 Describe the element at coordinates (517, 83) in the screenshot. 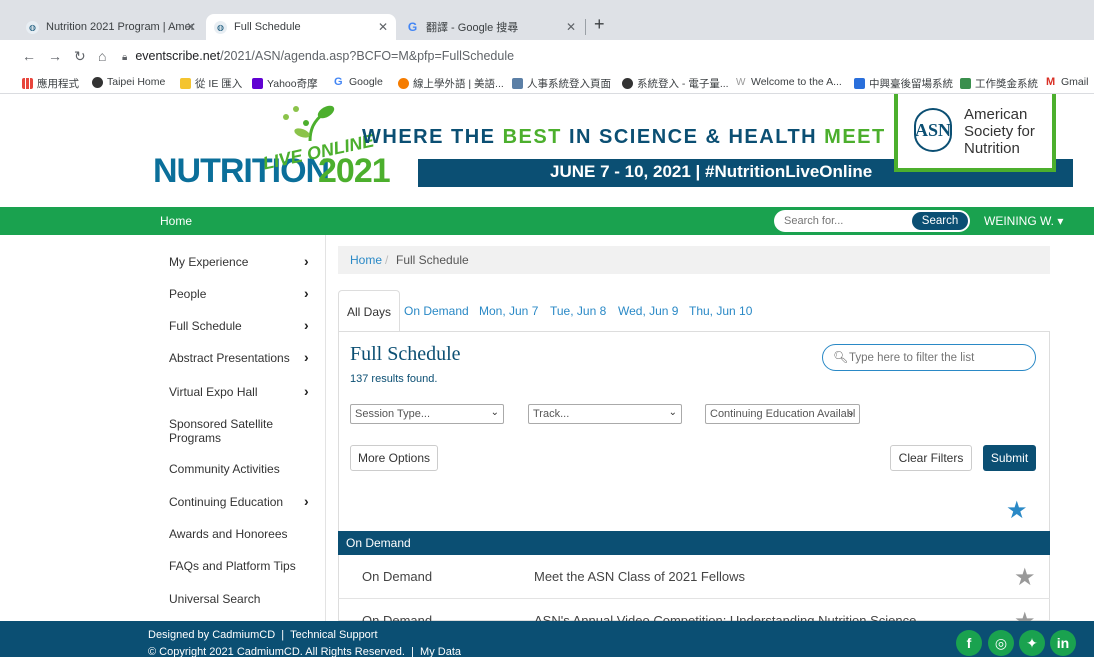

I see `page-icon` at that location.